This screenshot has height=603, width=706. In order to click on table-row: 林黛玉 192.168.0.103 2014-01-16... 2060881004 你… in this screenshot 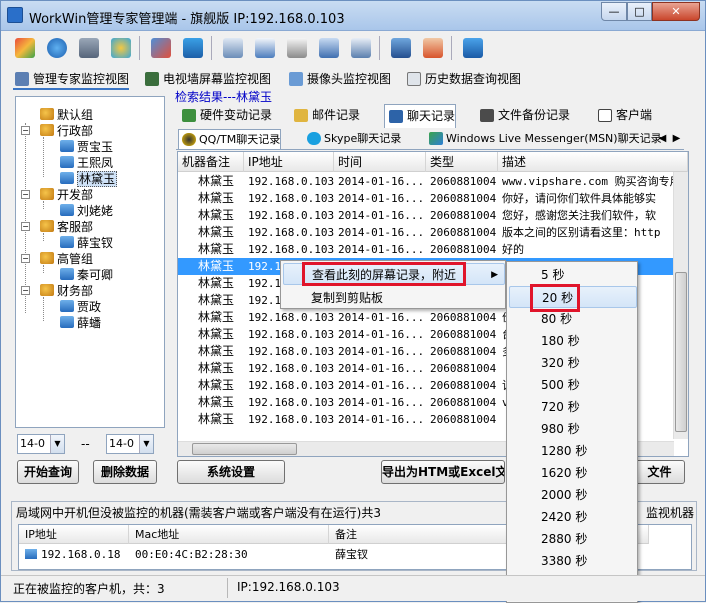, I will do `click(426, 198)`.